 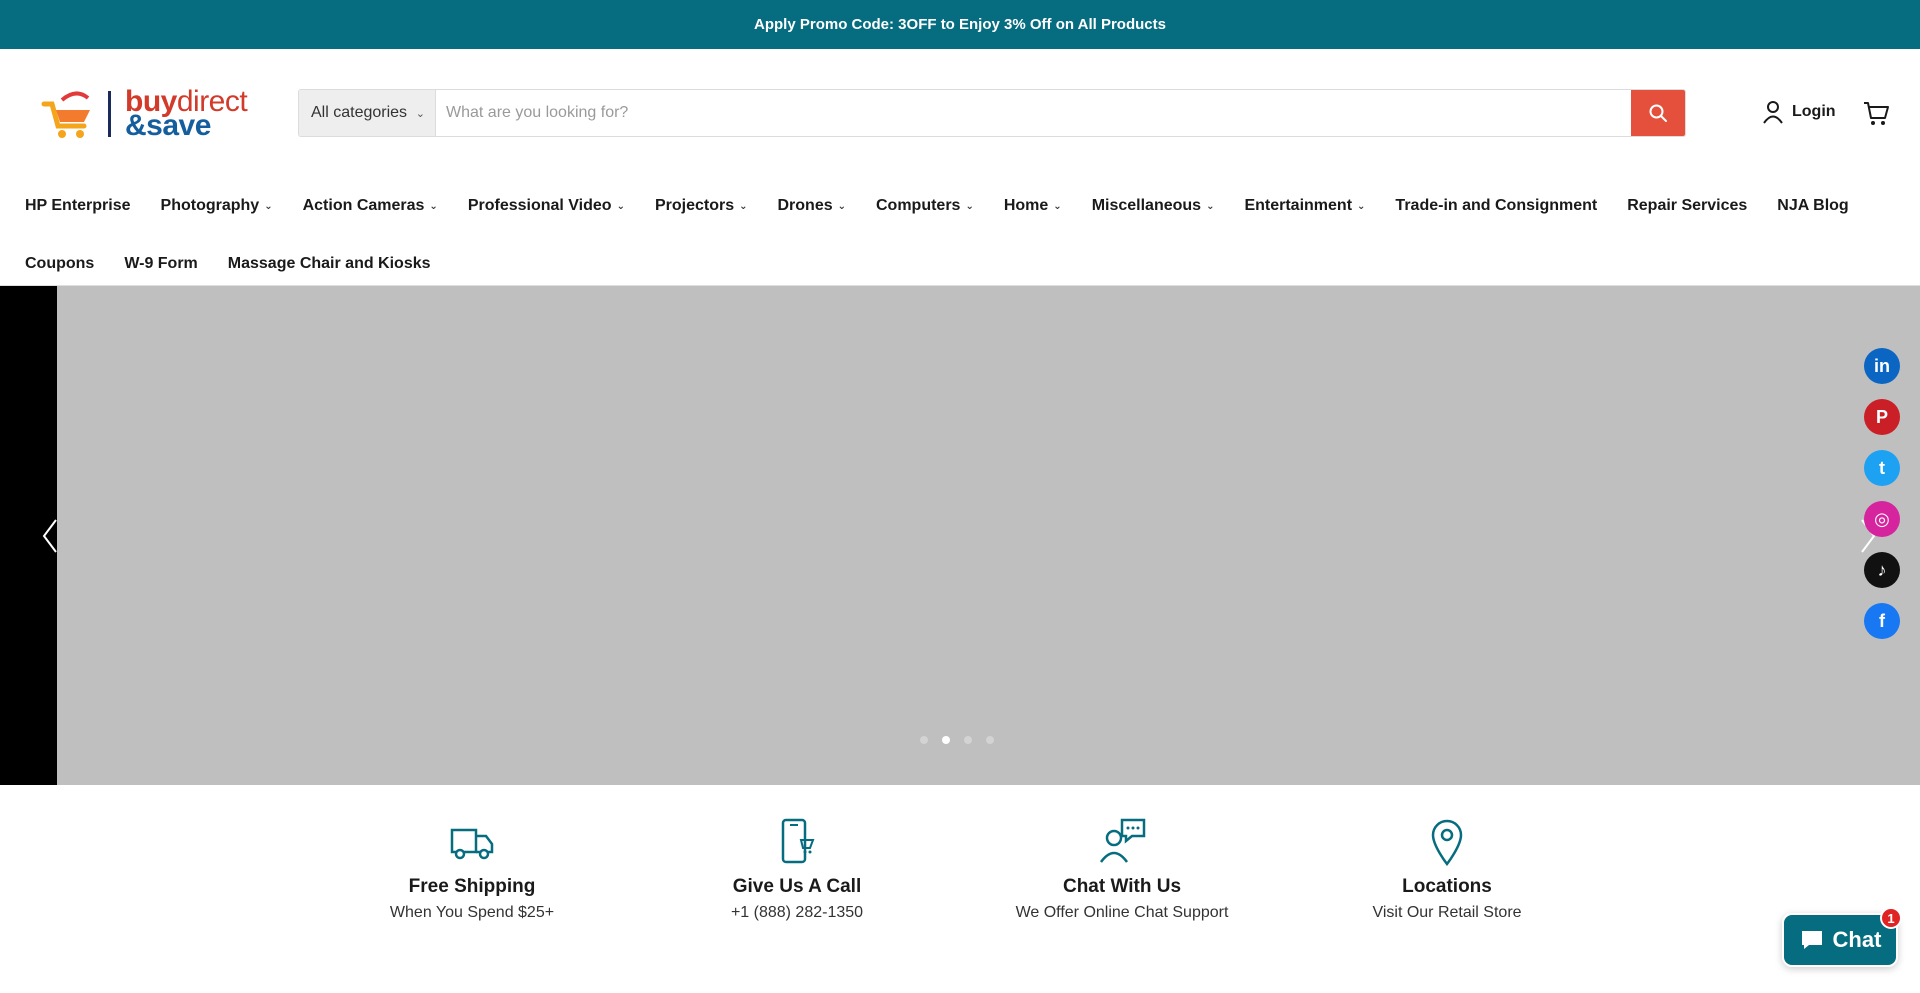 I want to click on cart-icon, so click(x=1876, y=113).